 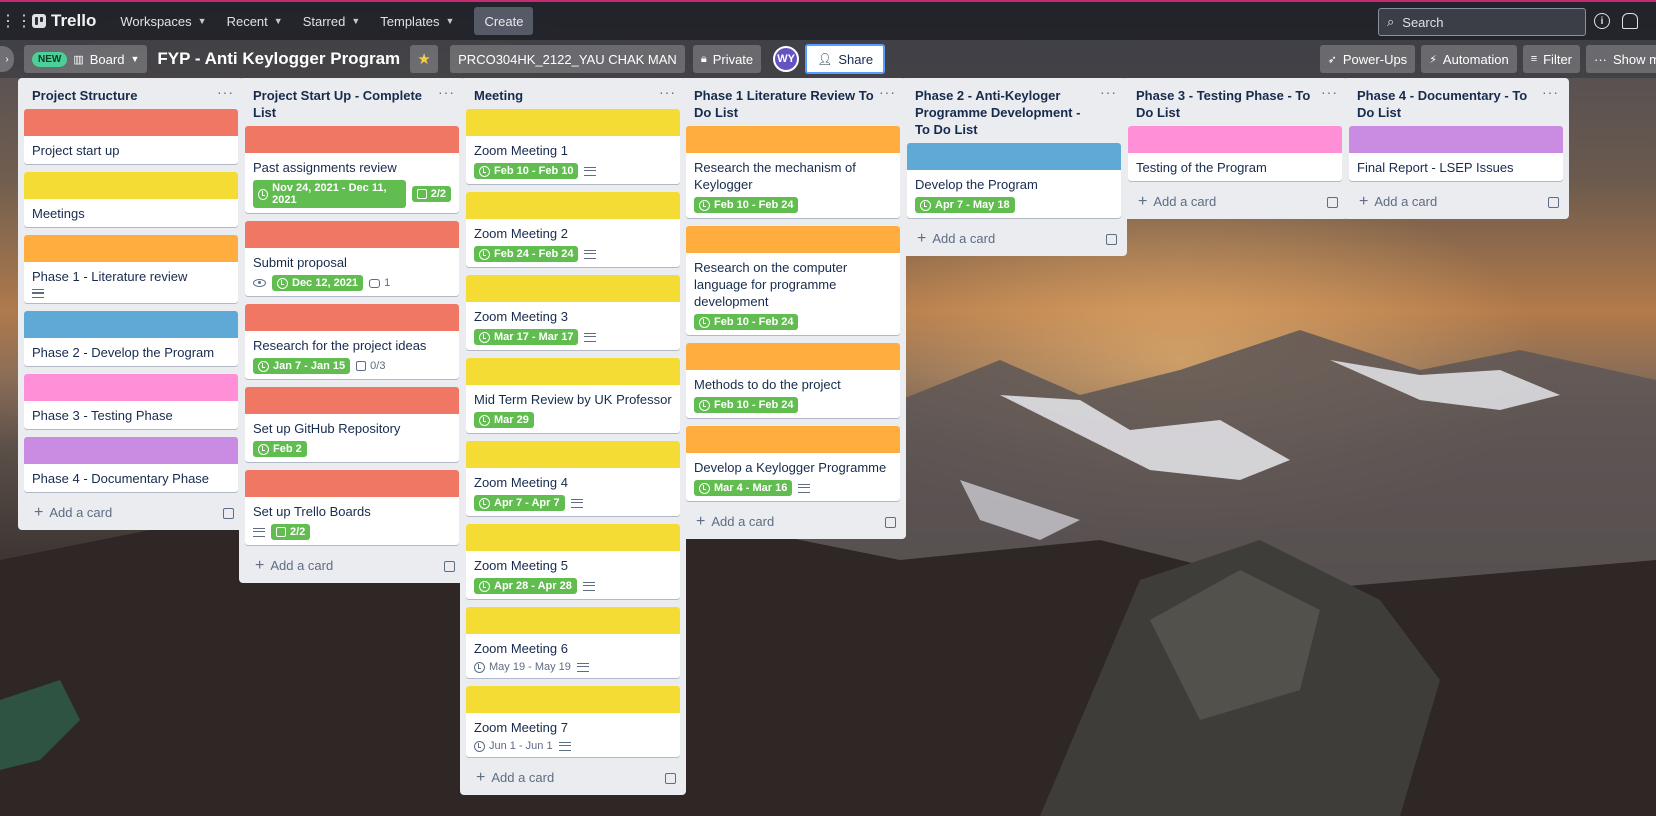 What do you see at coordinates (786, 59) in the screenshot?
I see `member-avatar: WY` at bounding box center [786, 59].